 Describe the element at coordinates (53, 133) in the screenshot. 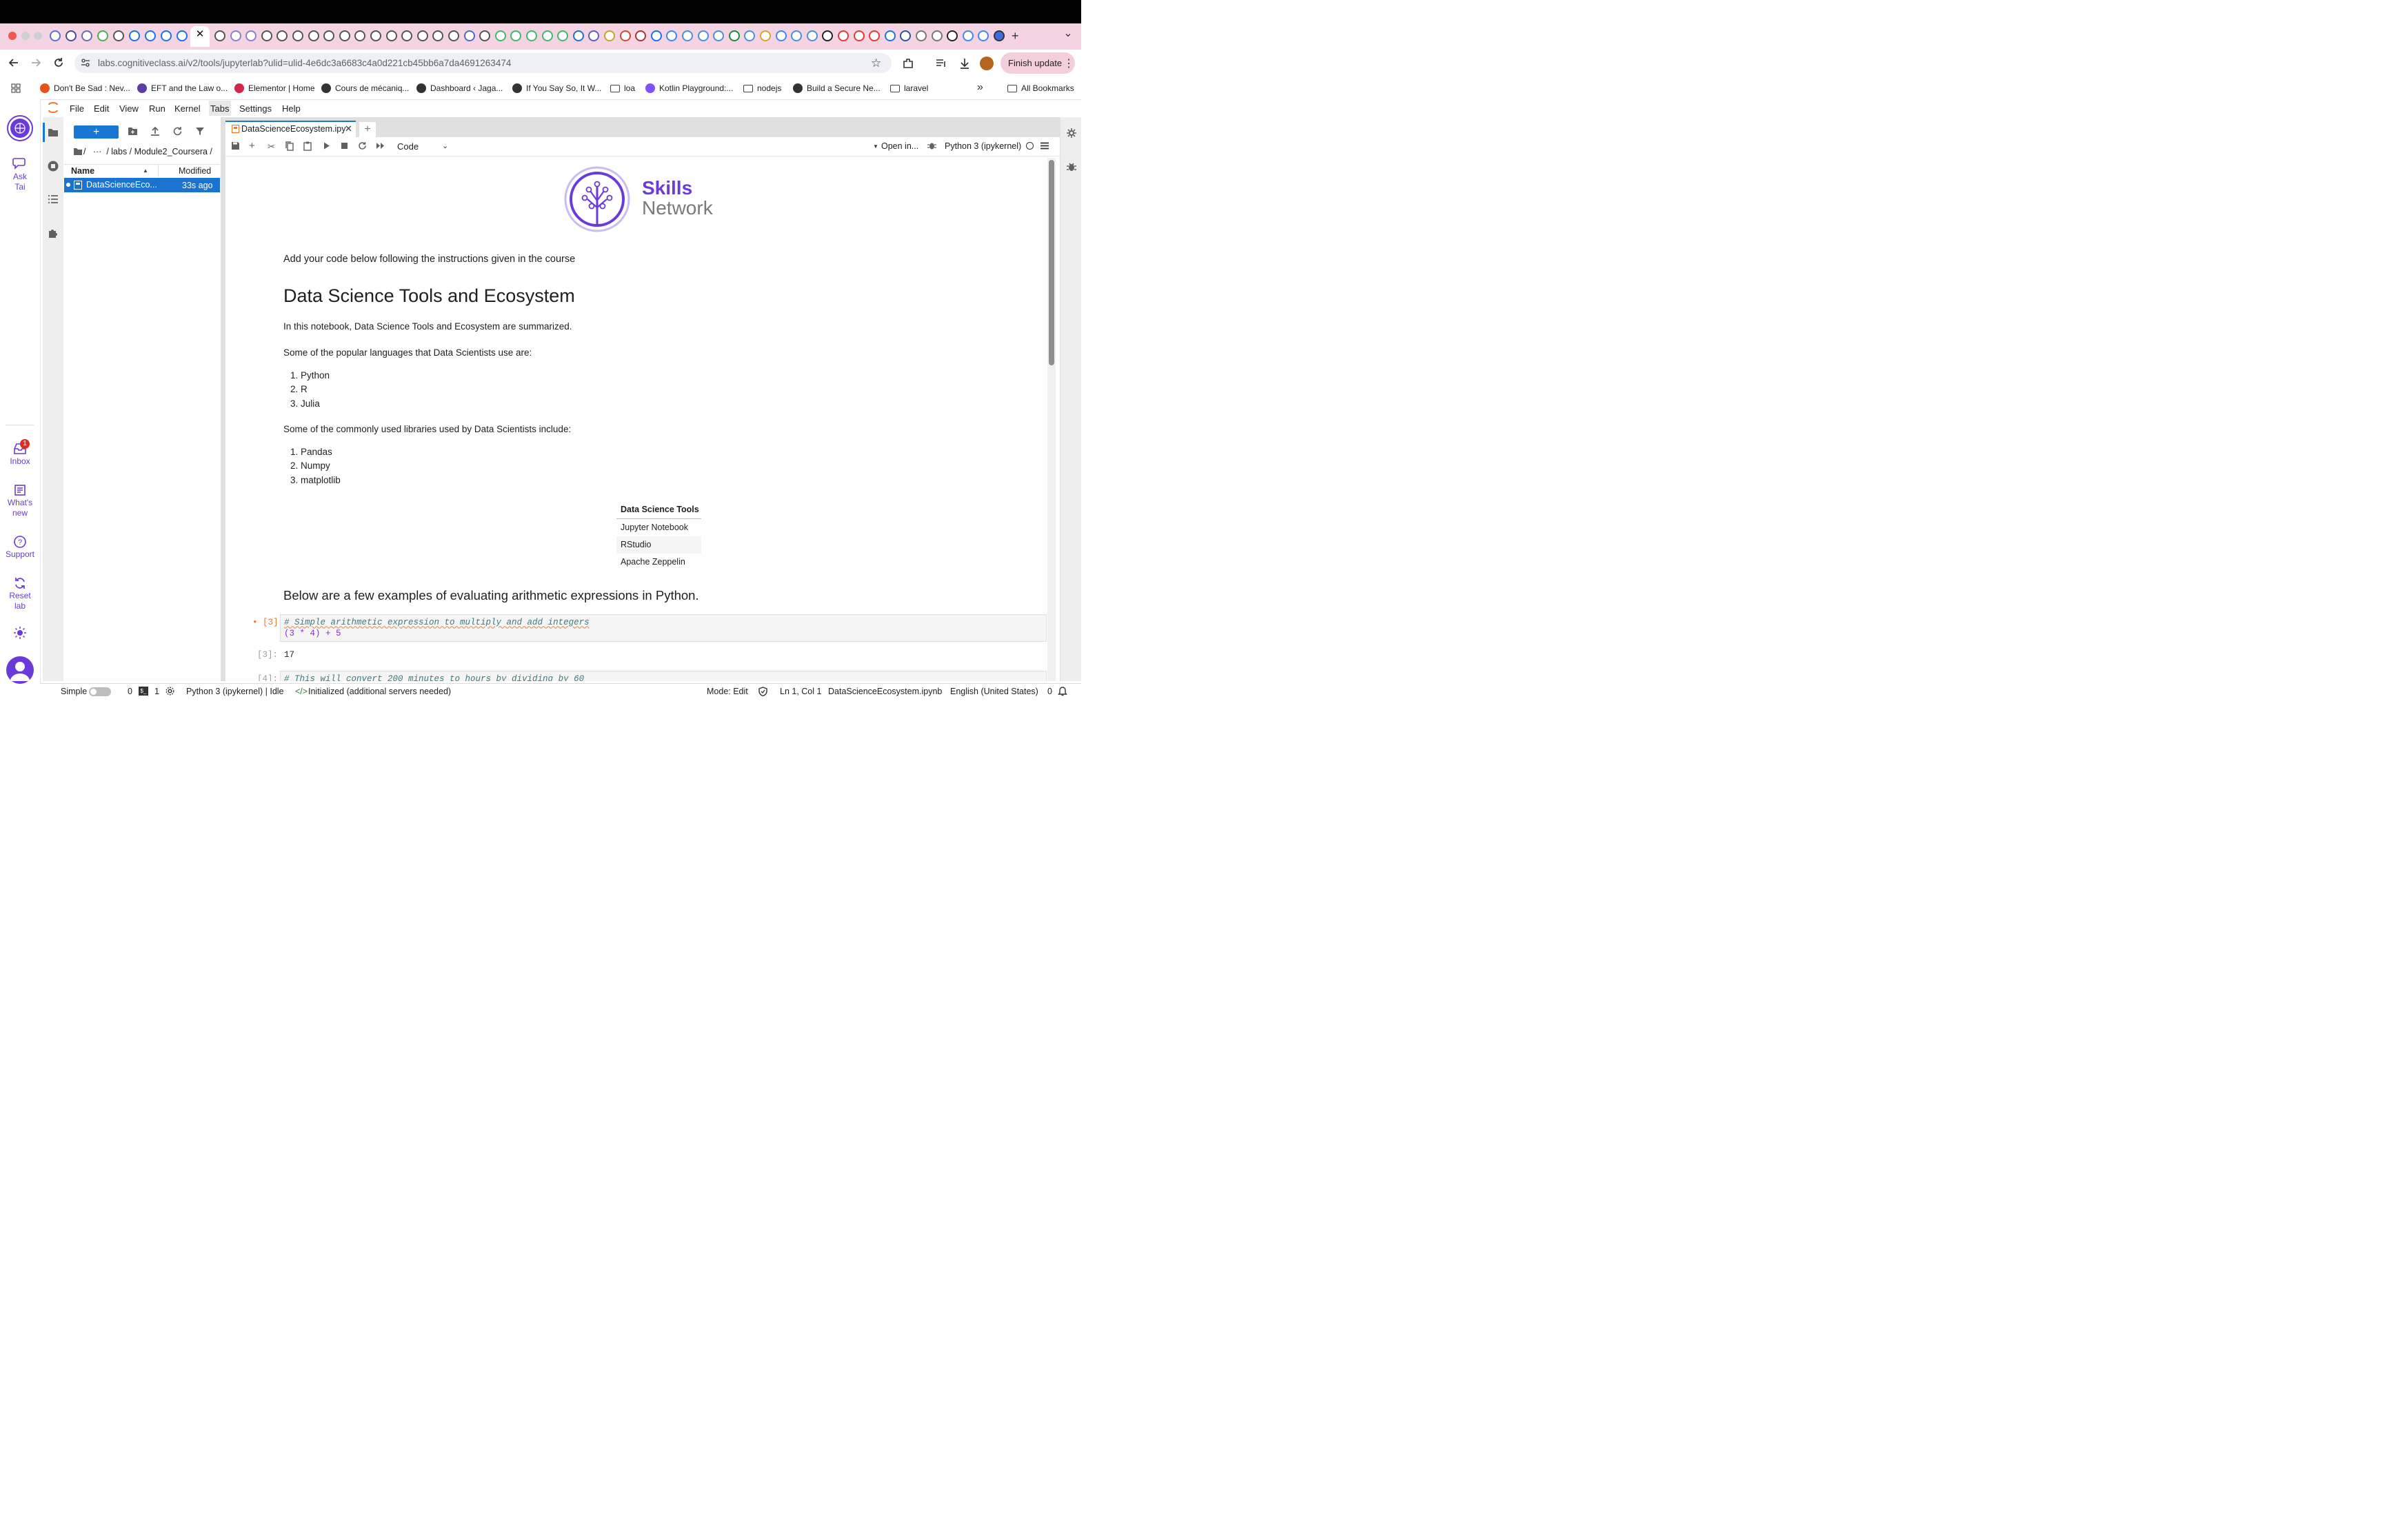

I see `folder-icon` at that location.